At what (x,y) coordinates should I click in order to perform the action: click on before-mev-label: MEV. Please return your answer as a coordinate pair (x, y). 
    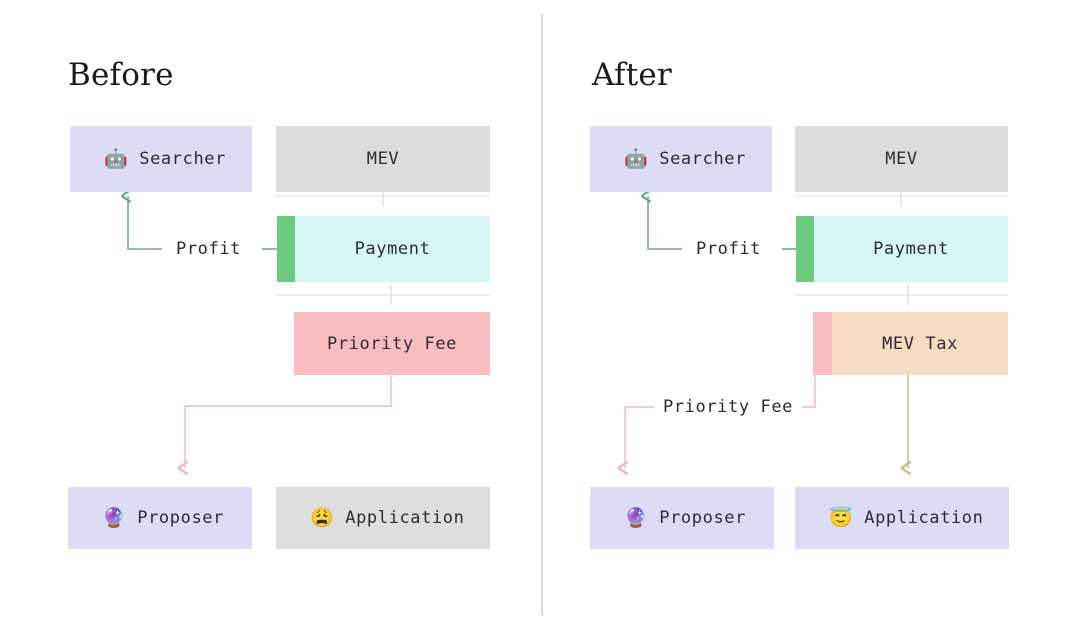
    Looking at the image, I should click on (383, 159).